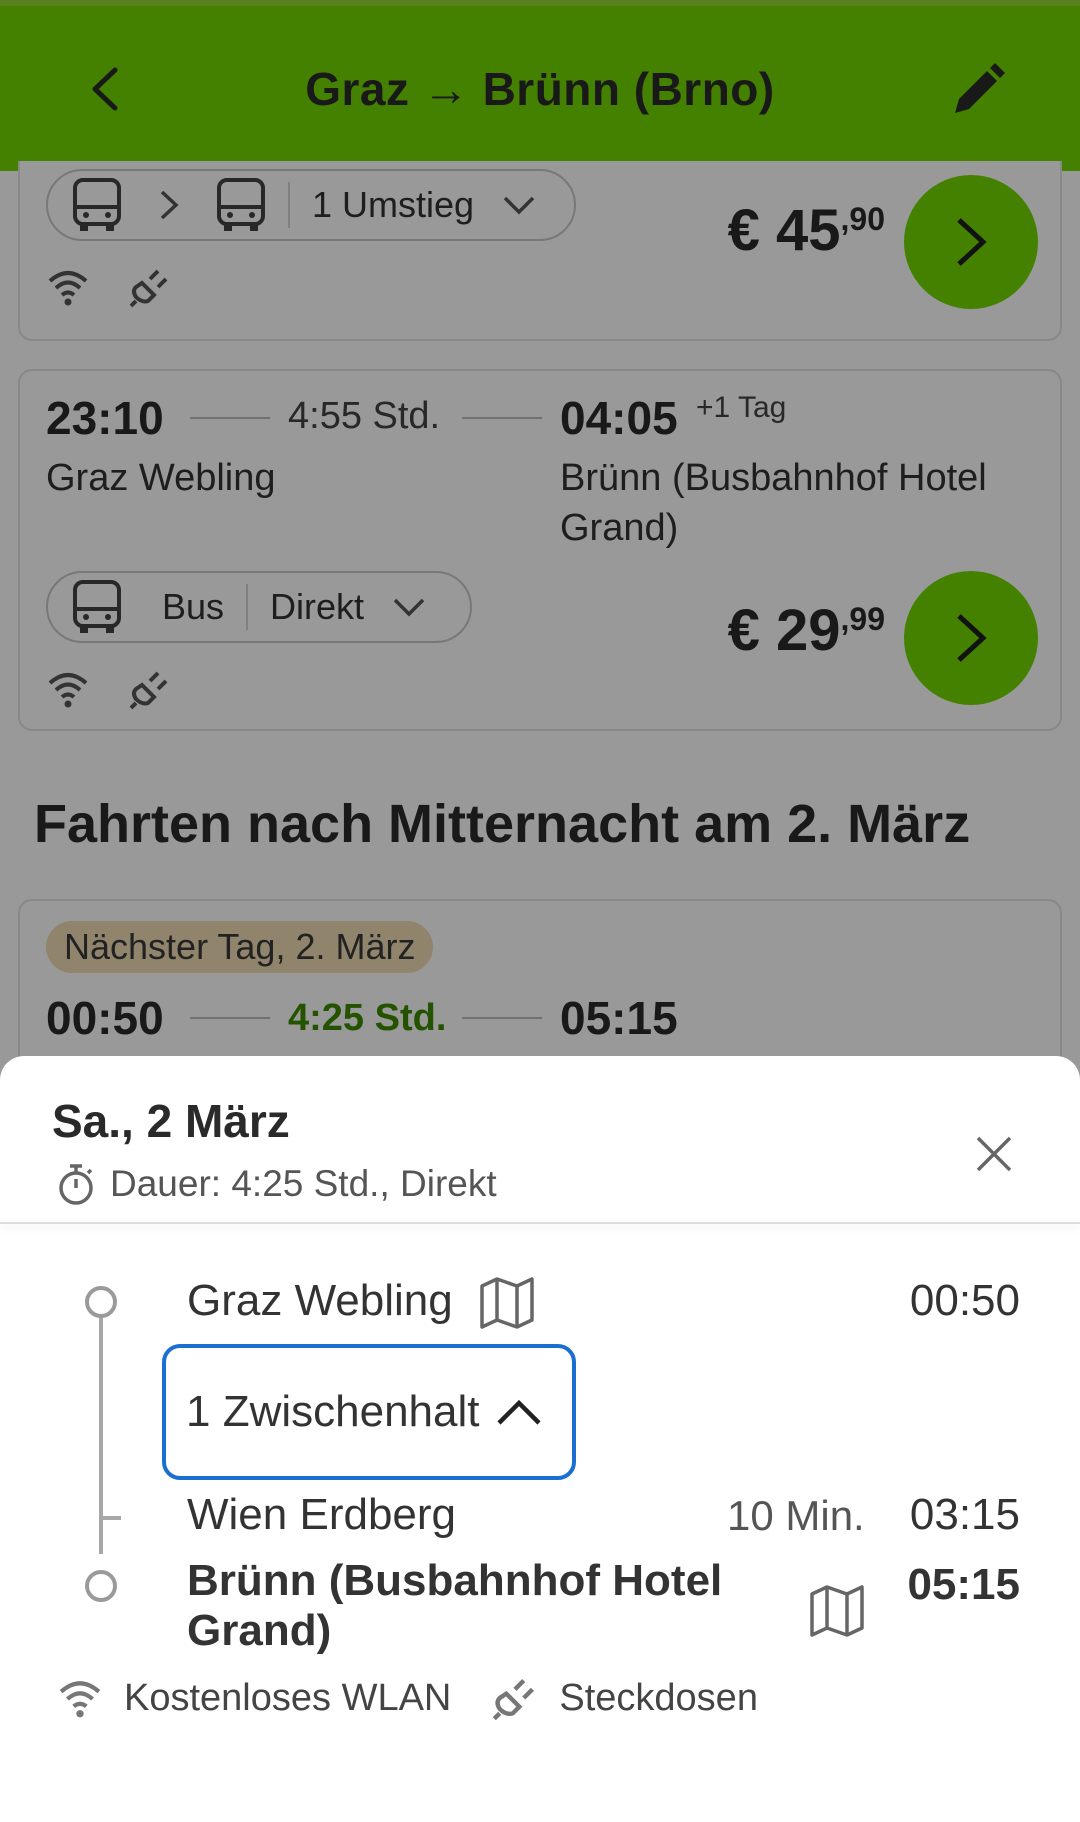 This screenshot has width=1080, height=1822. I want to click on intermediate-stops-label: 1 Zwischenhalt, so click(333, 1411).